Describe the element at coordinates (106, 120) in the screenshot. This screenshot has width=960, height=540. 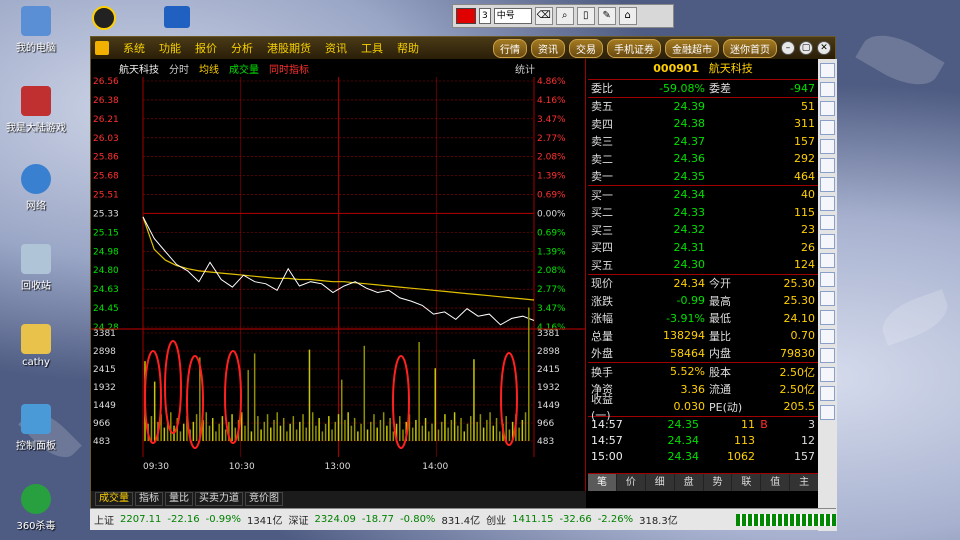
I see `price-tick-label: 26.21` at that location.